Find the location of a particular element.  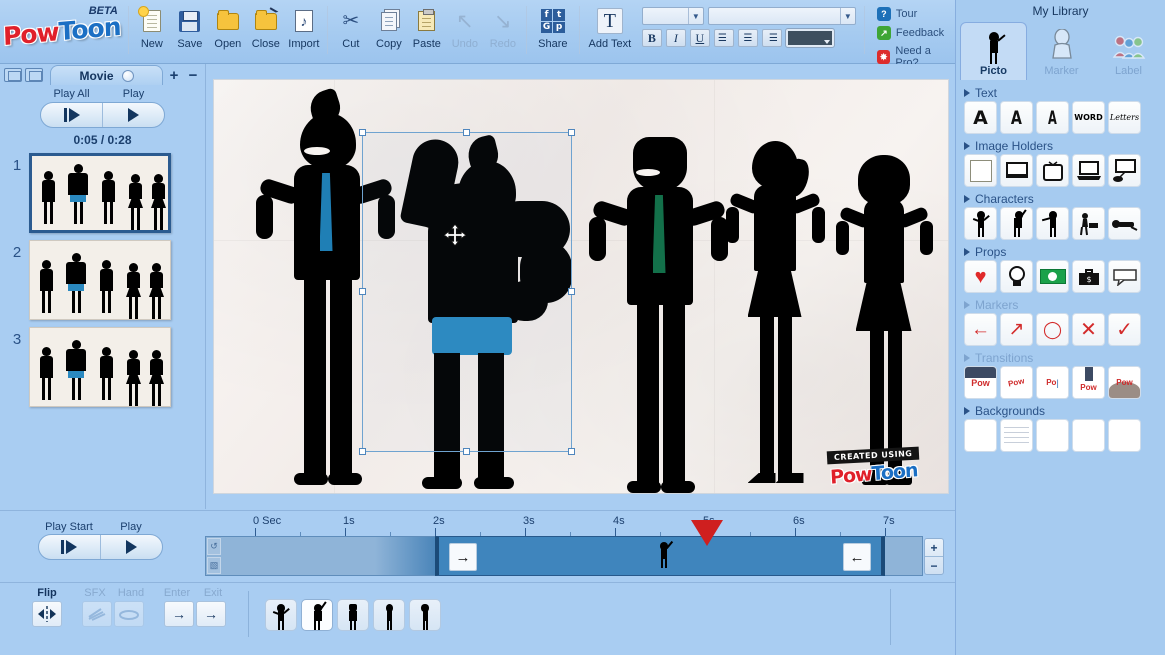

char-thumb-muscle is located at coordinates (317, 615).